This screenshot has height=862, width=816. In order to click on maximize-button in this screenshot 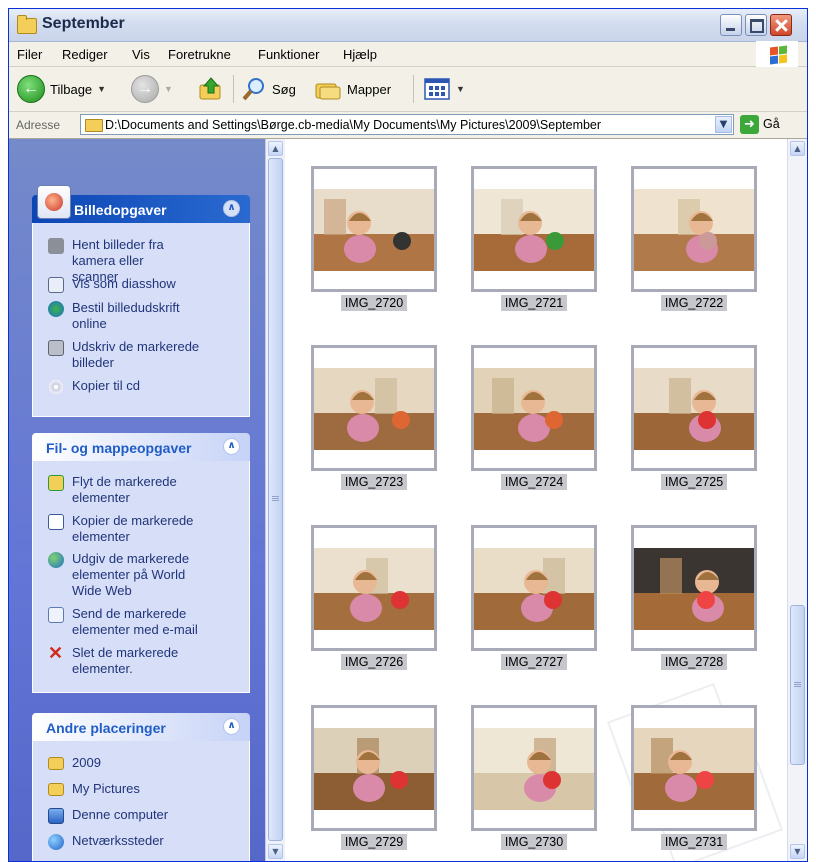, I will do `click(756, 25)`.